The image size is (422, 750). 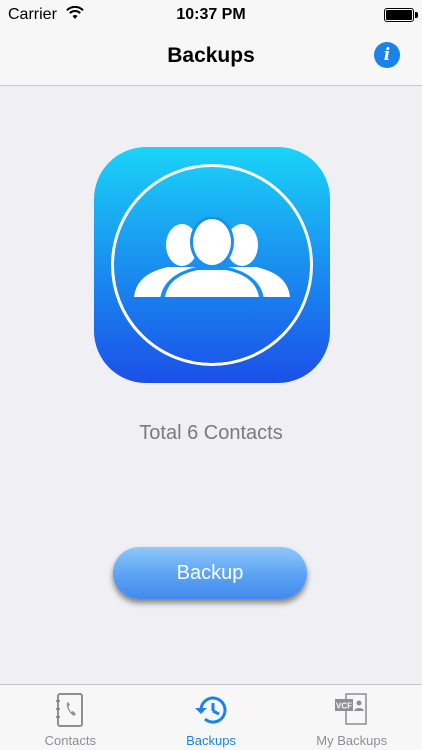 I want to click on contacts-book-icon, so click(x=70, y=712).